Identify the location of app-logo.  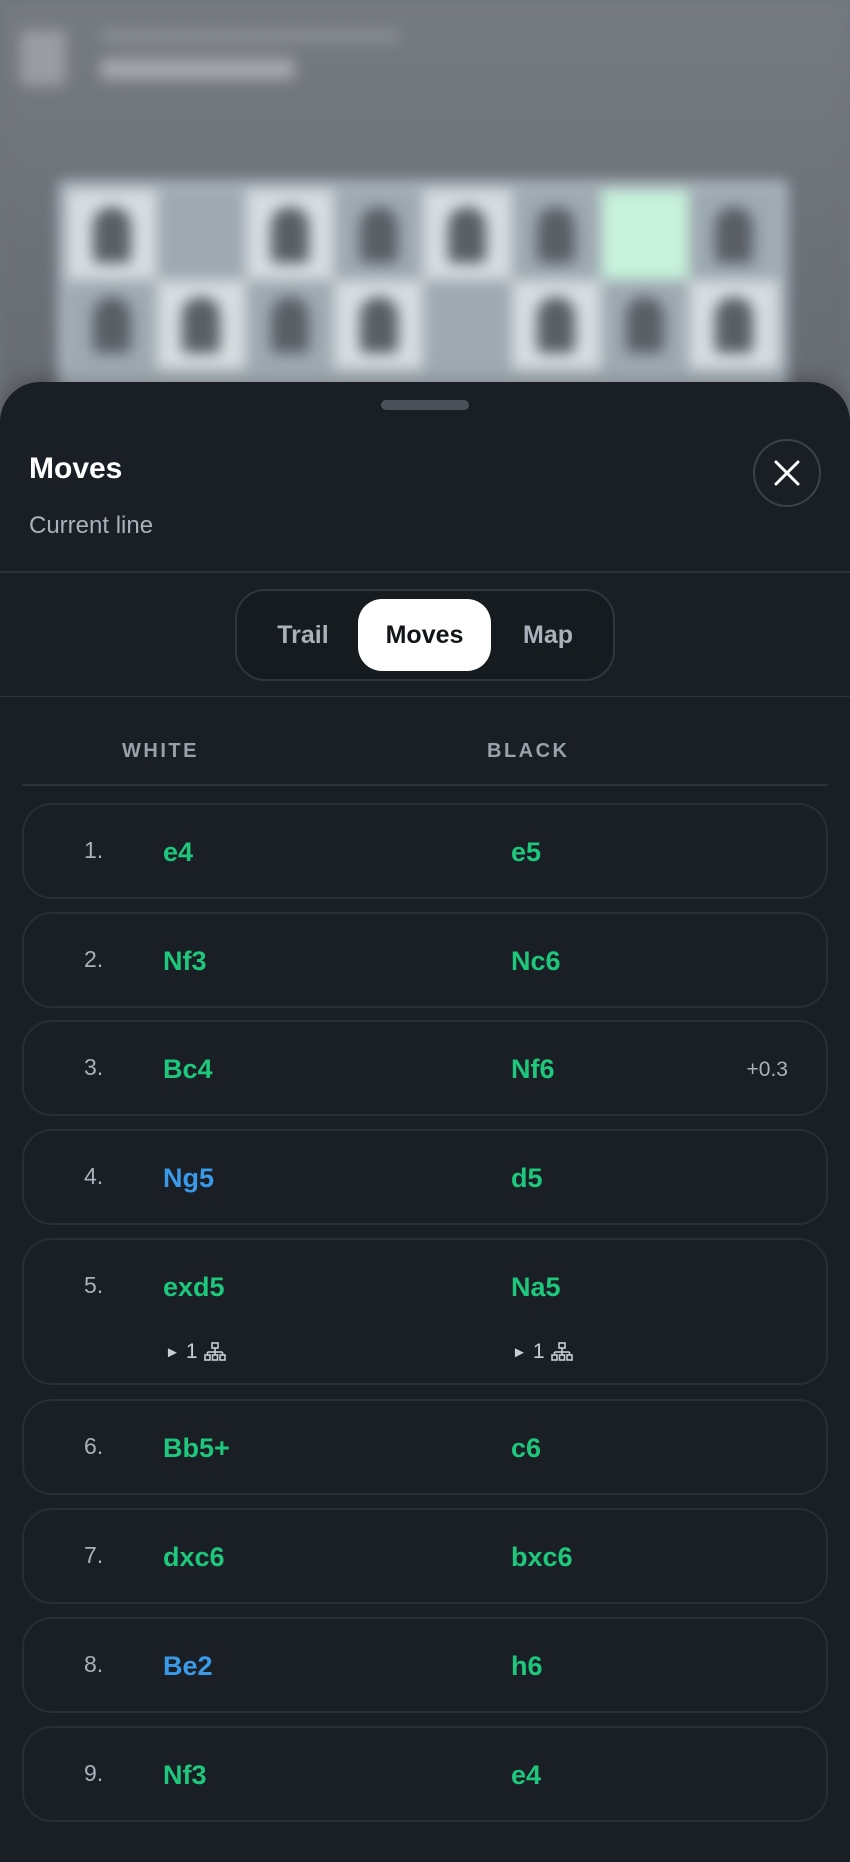
(43, 58).